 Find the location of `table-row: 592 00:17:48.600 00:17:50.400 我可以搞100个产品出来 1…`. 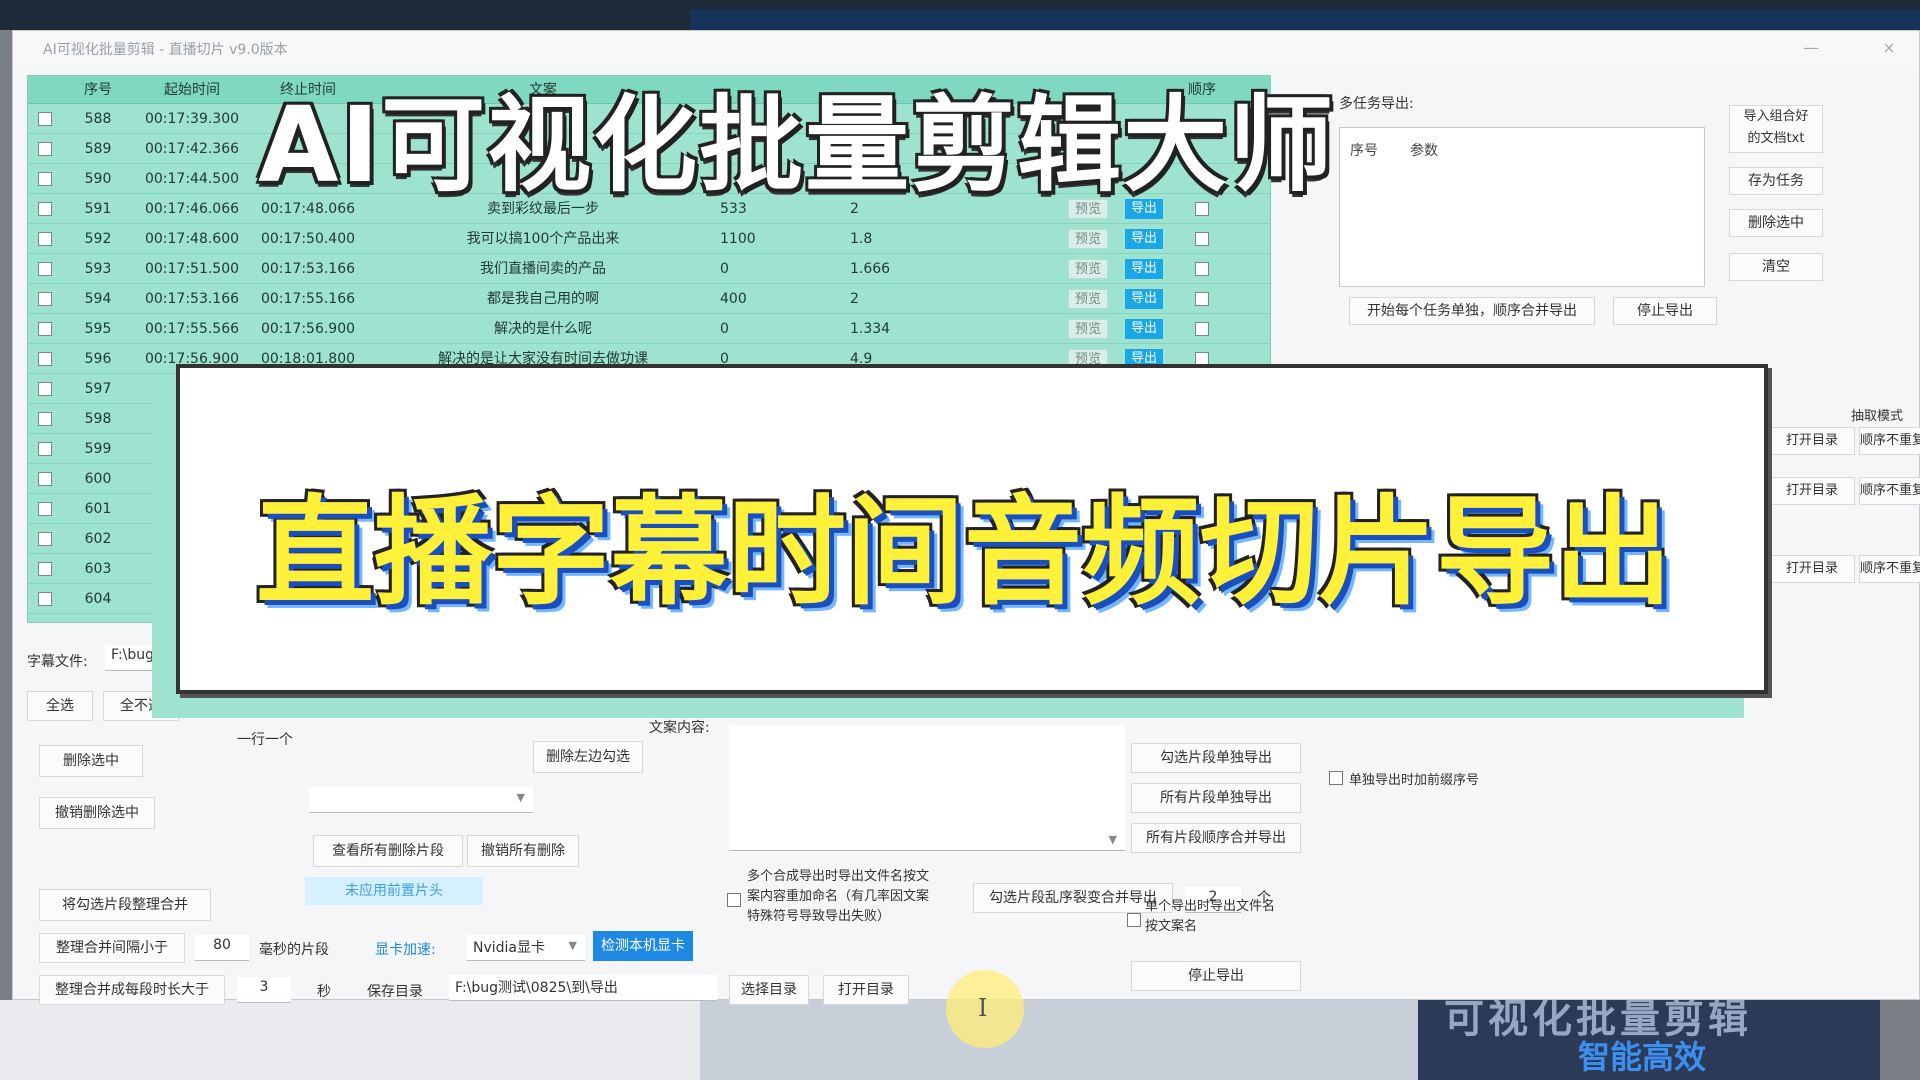

table-row: 592 00:17:48.600 00:17:50.400 我可以搞100个产品出来 1… is located at coordinates (649, 239).